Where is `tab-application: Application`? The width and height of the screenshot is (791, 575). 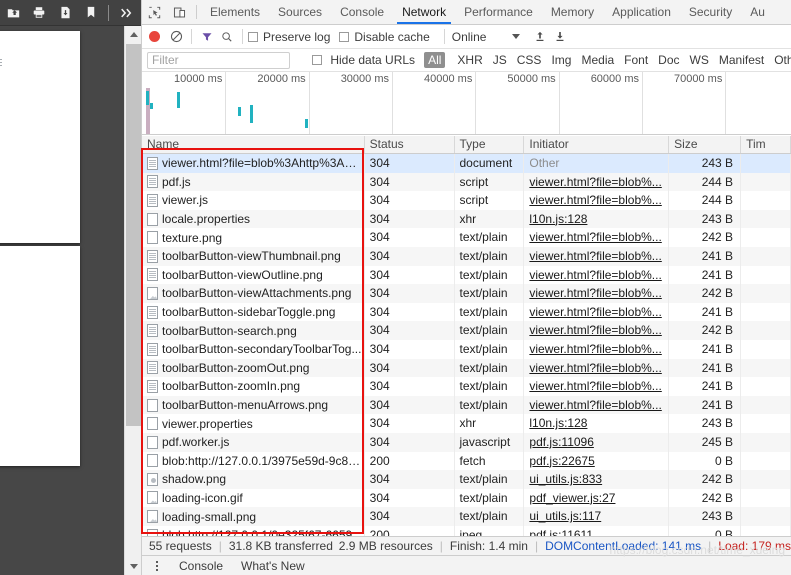
tab-application: Application is located at coordinates (641, 12).